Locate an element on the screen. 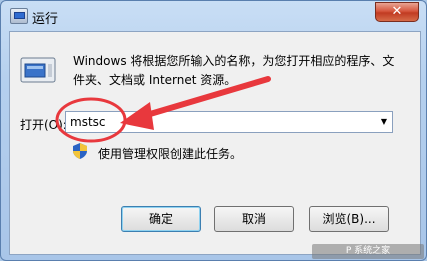 The width and height of the screenshot is (427, 261). ok-button: 确定 is located at coordinates (161, 219).